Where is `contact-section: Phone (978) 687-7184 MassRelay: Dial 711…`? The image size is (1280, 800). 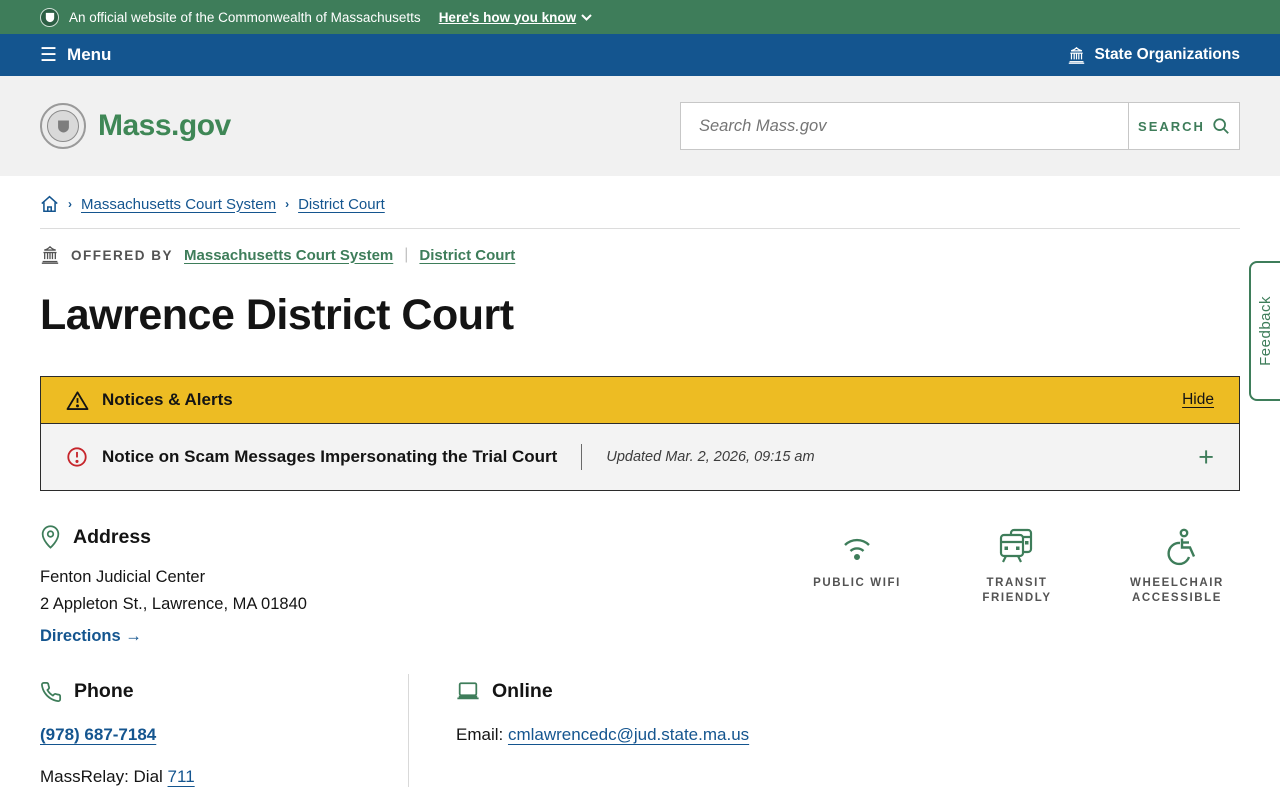
contact-section: Phone (978) 687-7184 MassRelay: Dial 711… is located at coordinates (640, 730).